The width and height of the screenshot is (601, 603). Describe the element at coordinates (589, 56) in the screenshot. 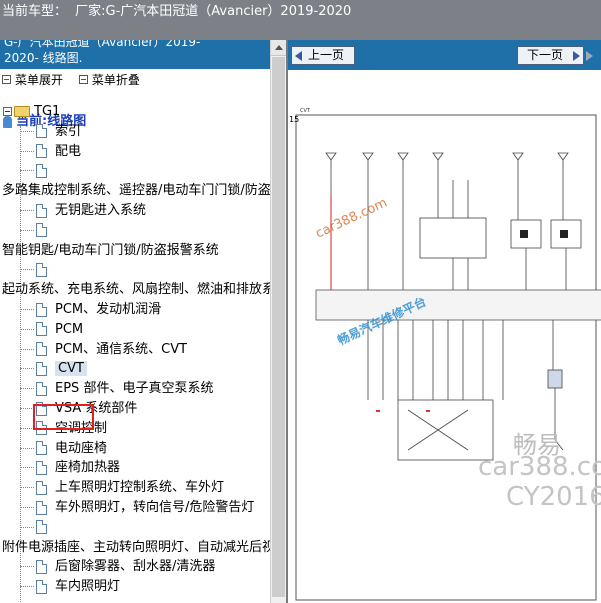

I see `next-arrow-icon` at that location.